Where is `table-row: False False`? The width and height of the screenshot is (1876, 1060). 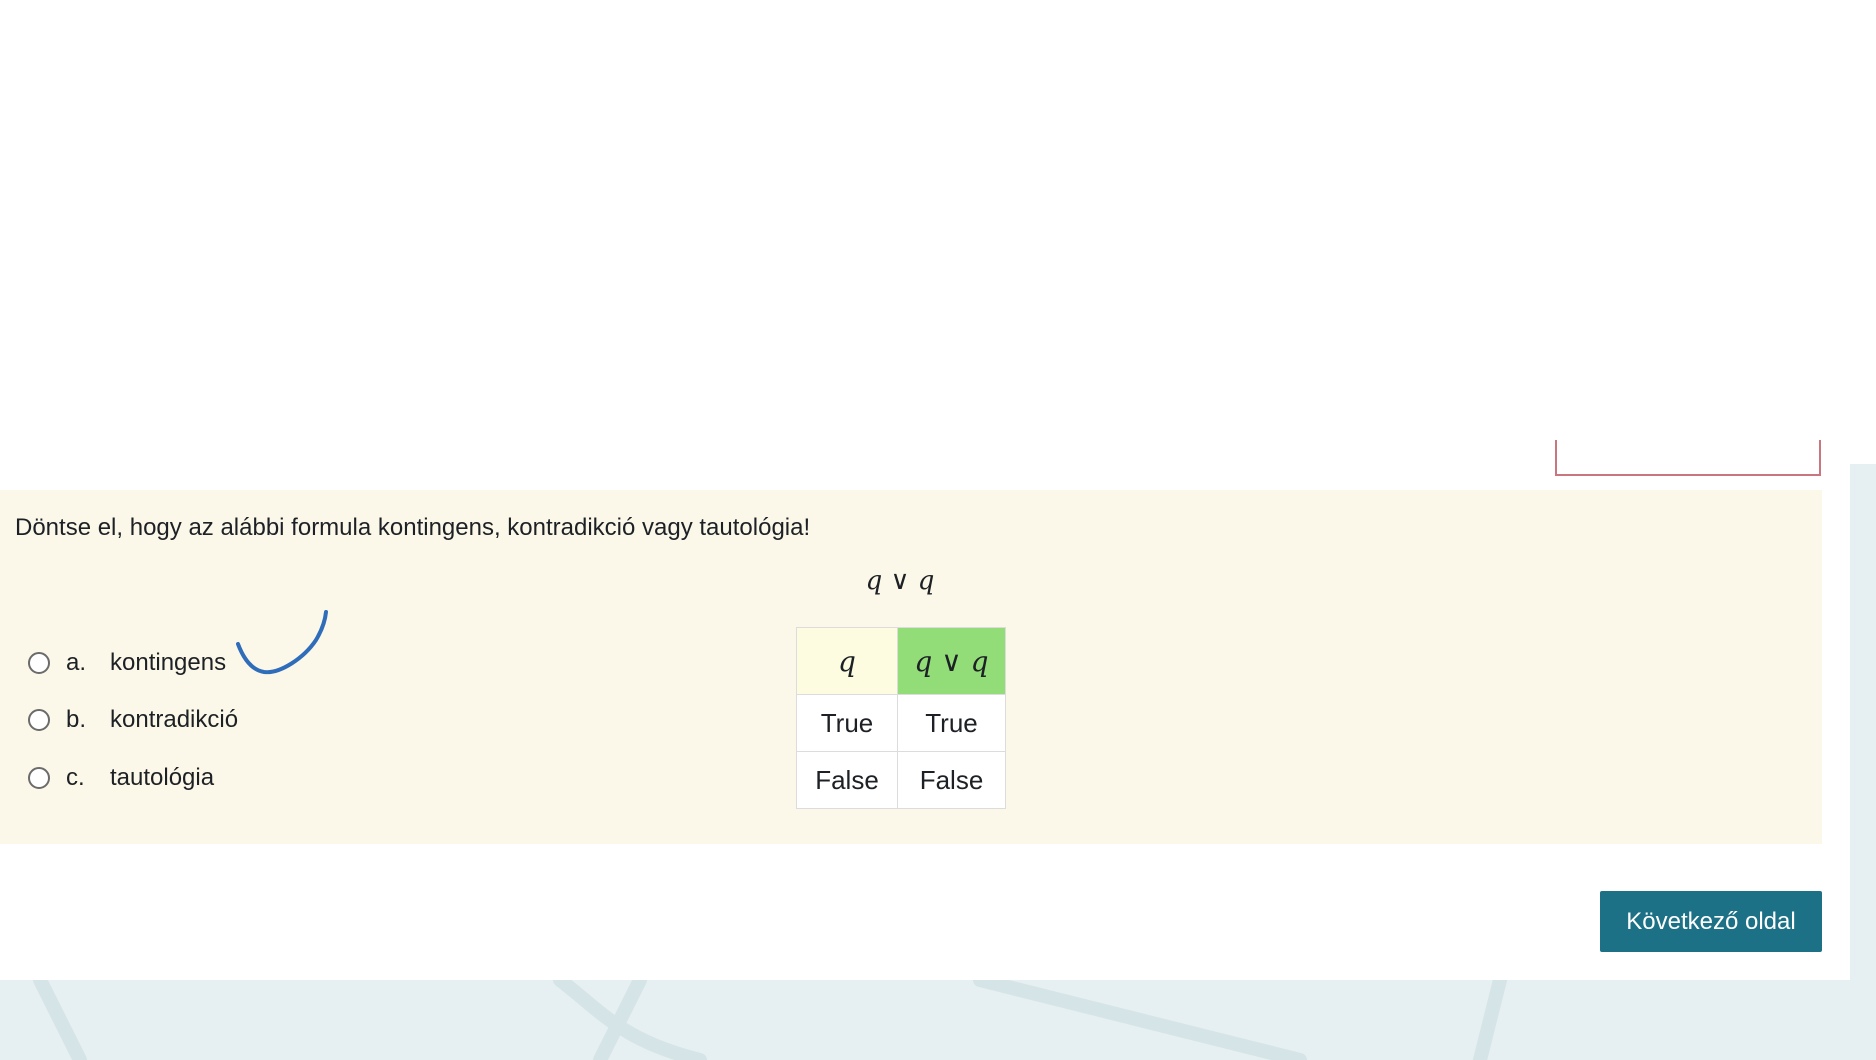
table-row: False False is located at coordinates (901, 780).